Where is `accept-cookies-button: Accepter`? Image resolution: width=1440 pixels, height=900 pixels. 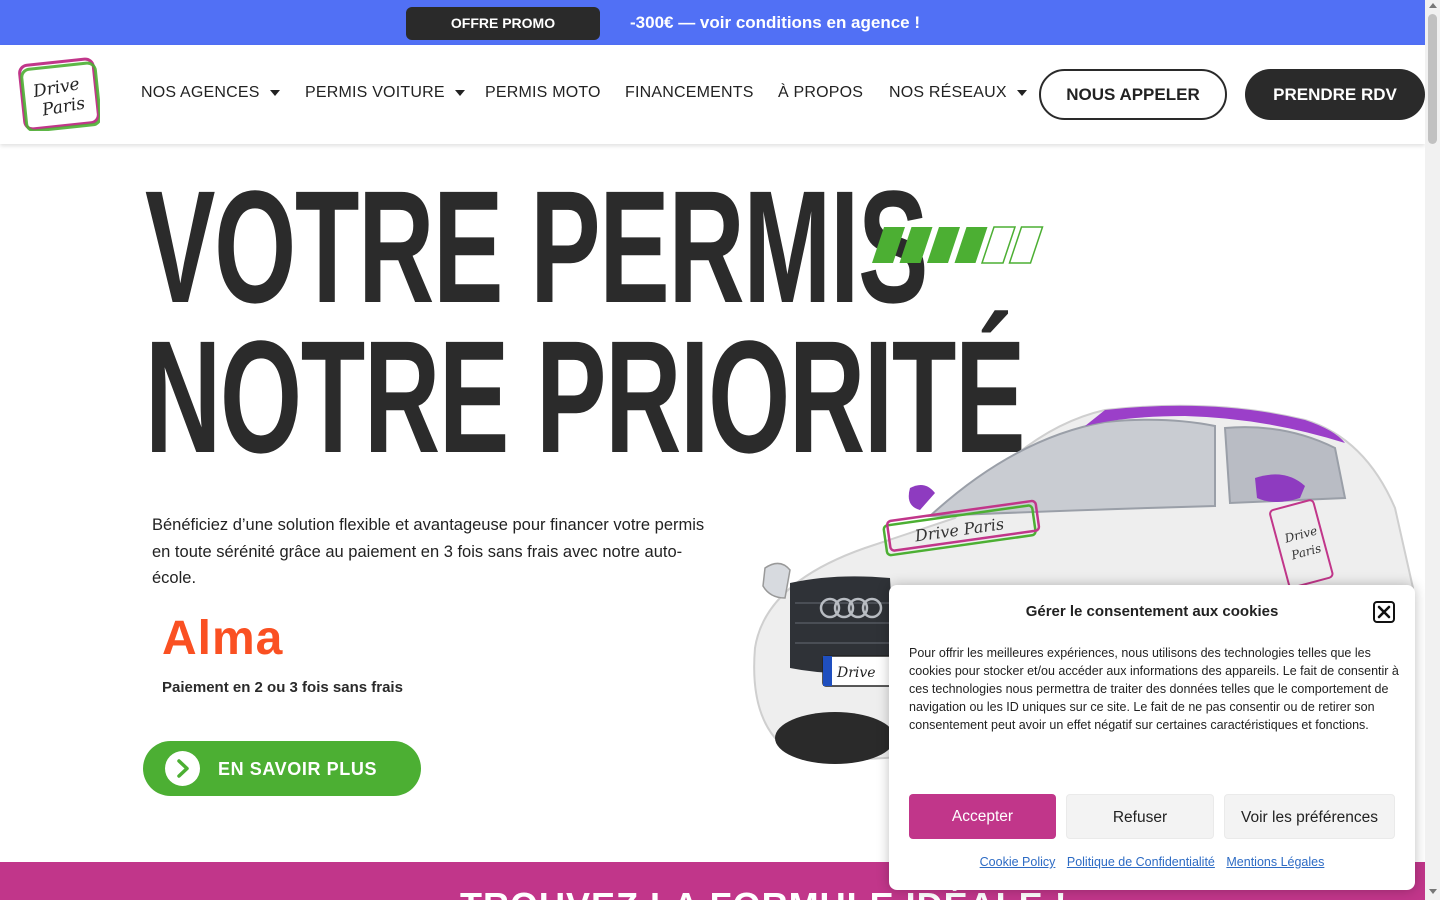
accept-cookies-button: Accepter is located at coordinates (982, 816).